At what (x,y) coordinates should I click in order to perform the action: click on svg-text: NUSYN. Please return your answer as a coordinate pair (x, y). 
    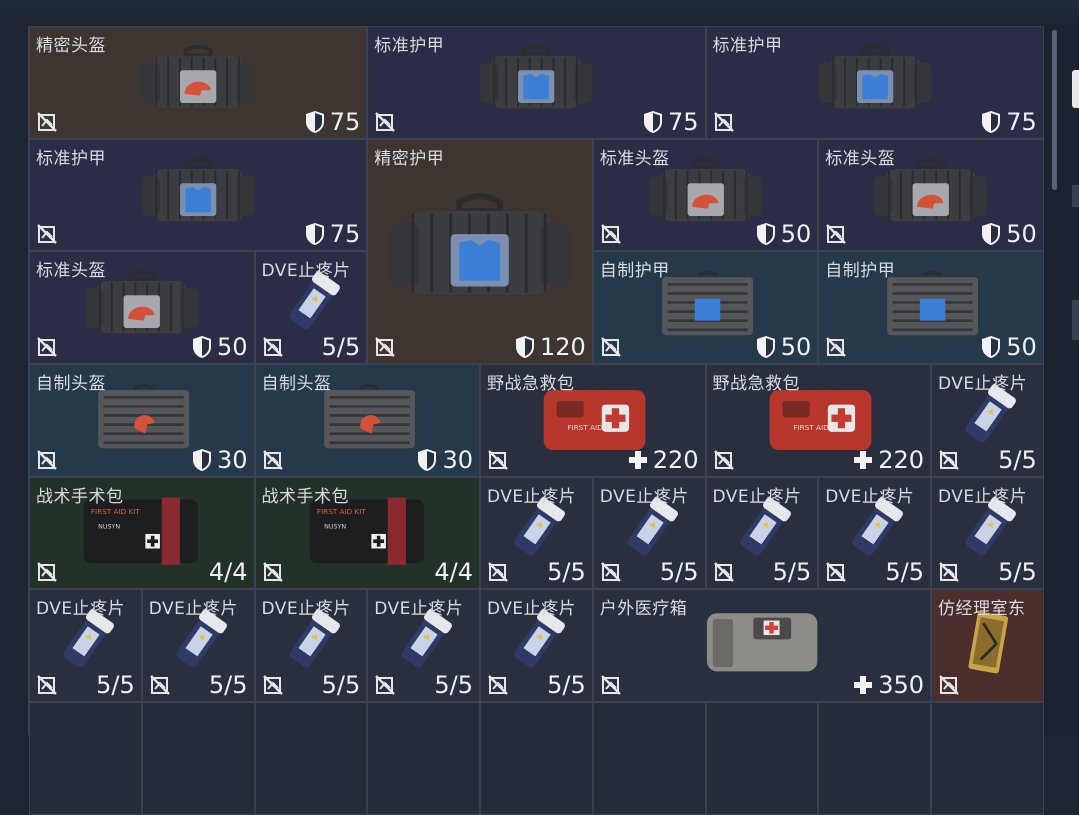
    Looking at the image, I should click on (109, 526).